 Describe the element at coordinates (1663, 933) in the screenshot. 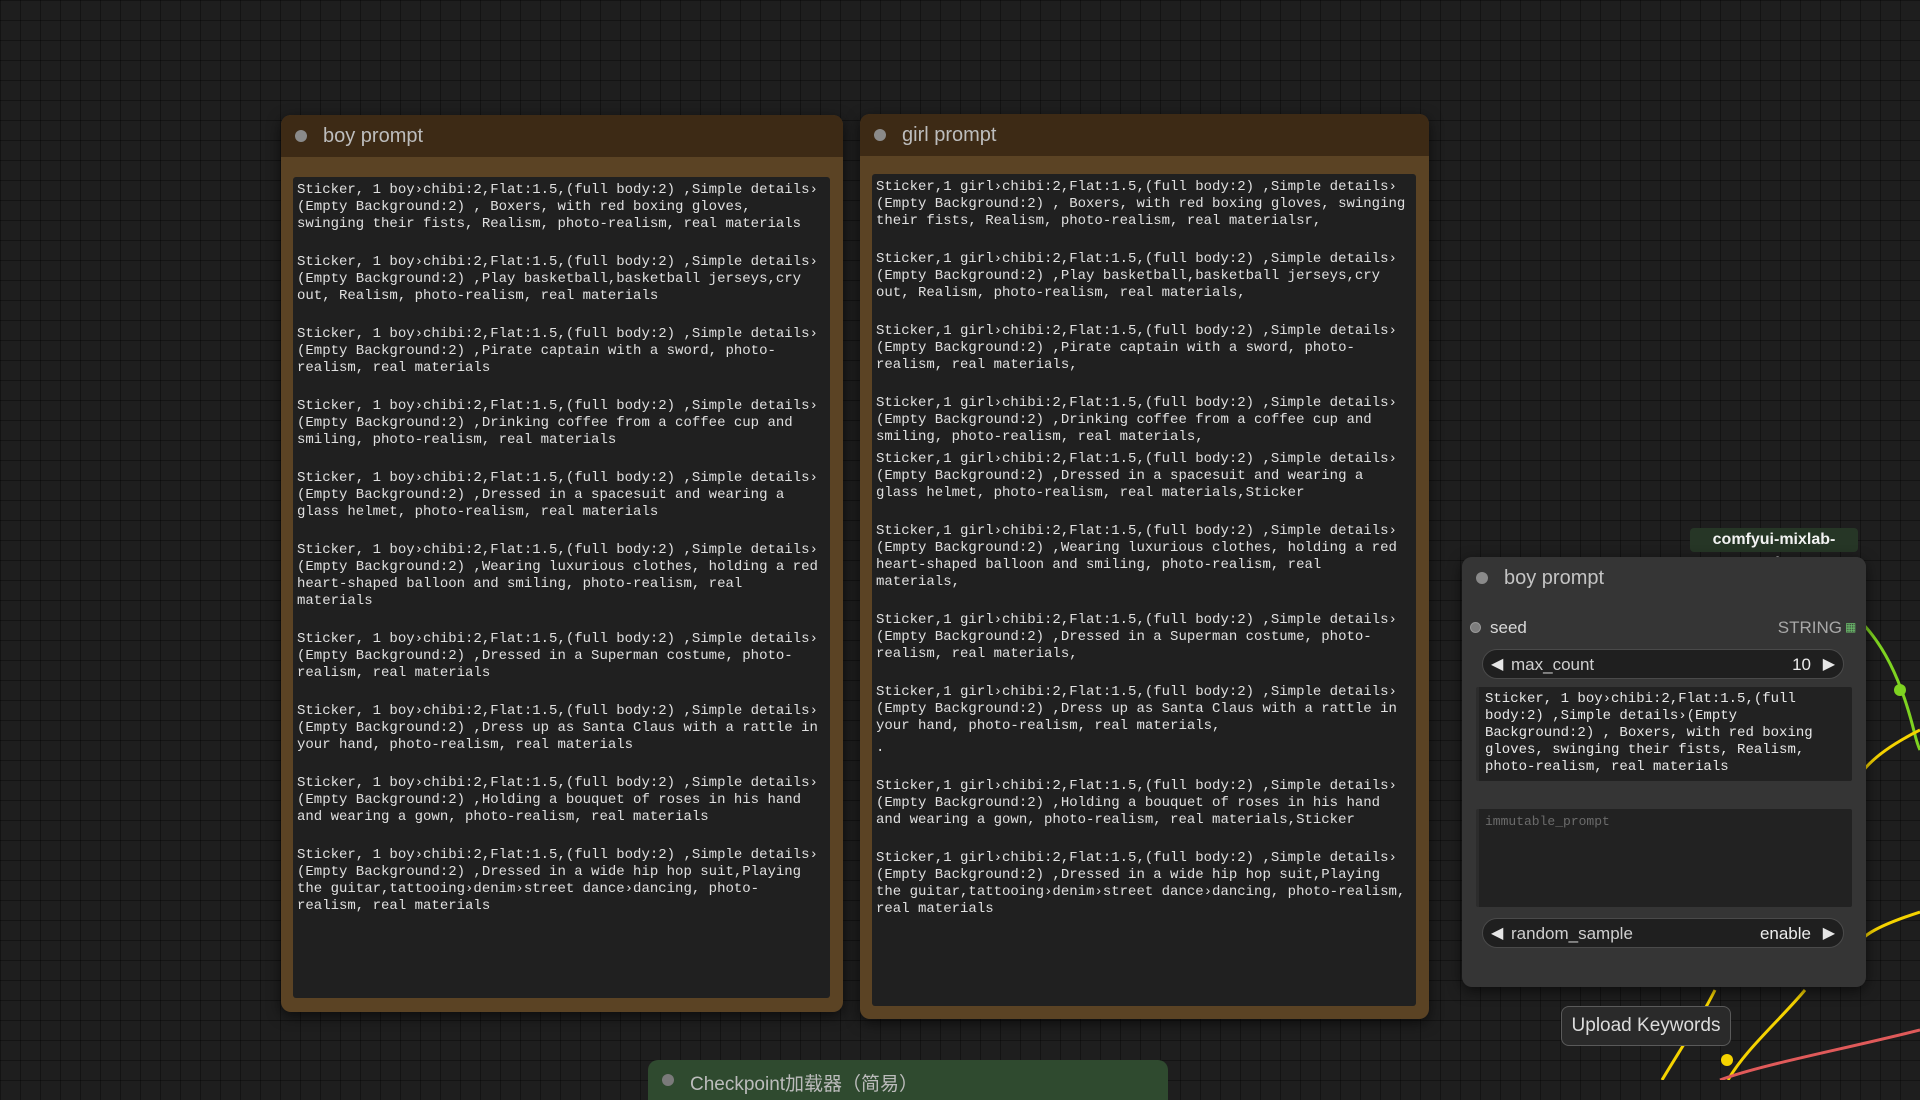

I see `random-sample-widget: ◀ random_sample enable ▶` at that location.